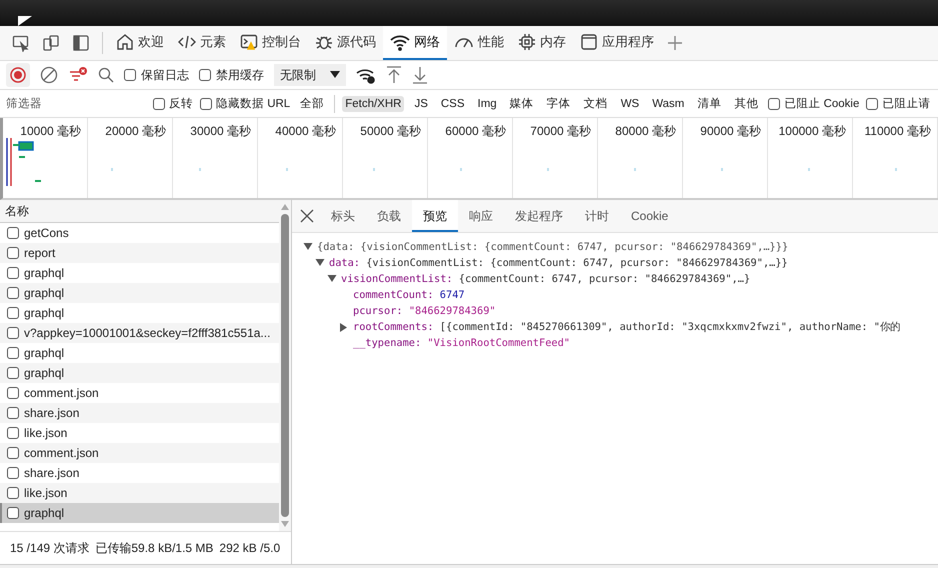 The height and width of the screenshot is (568, 938). I want to click on type-filter: 其他, so click(746, 103).